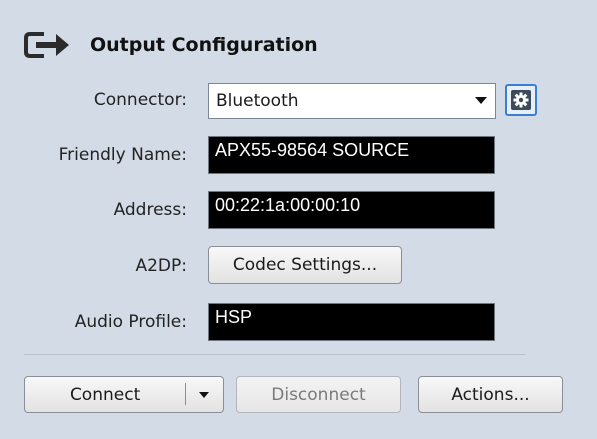 The height and width of the screenshot is (439, 597). I want to click on gear-icon, so click(521, 100).